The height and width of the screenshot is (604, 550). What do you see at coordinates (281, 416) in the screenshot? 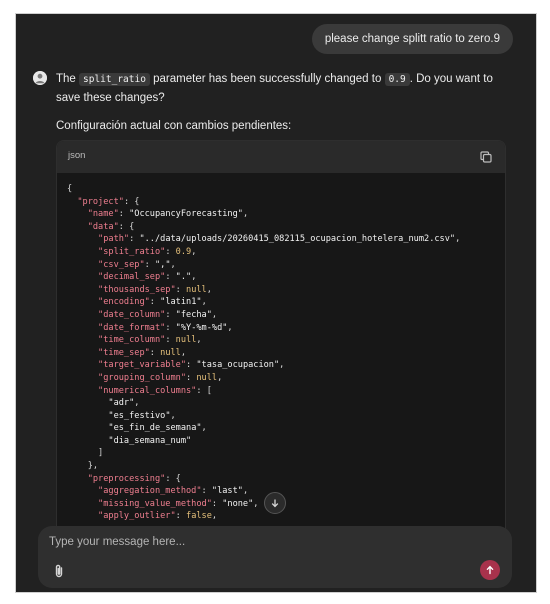
I see `code-line: "es_festivo",` at bounding box center [281, 416].